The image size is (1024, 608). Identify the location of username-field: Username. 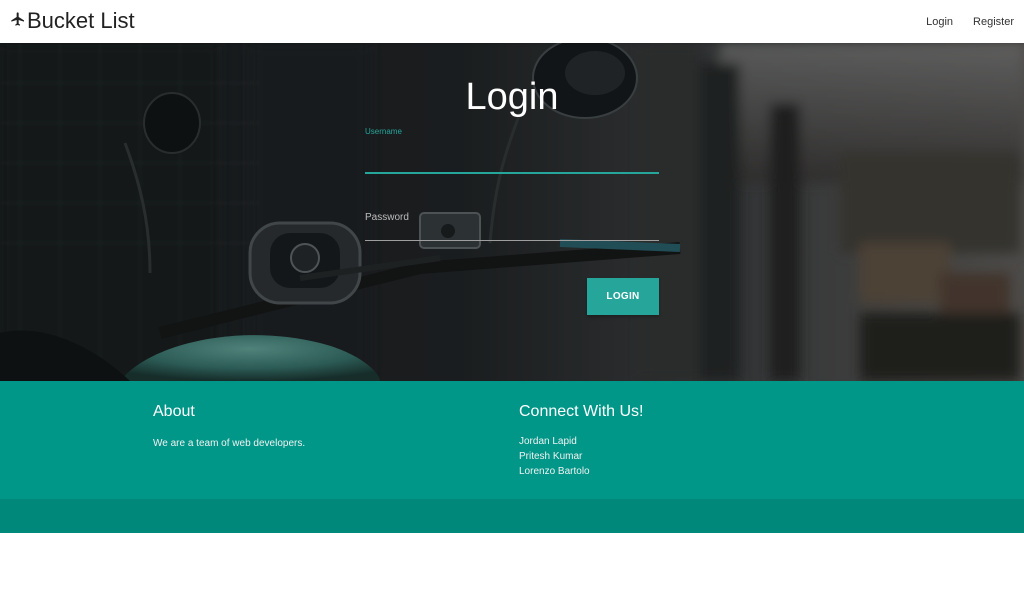
(512, 150).